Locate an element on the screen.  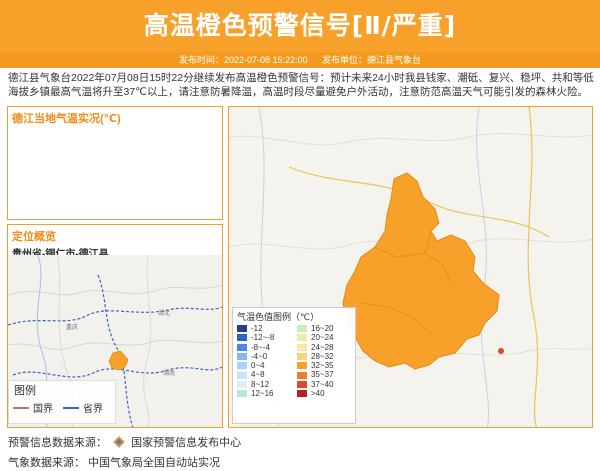
color-legend-label: 8~12 is located at coordinates (260, 384).